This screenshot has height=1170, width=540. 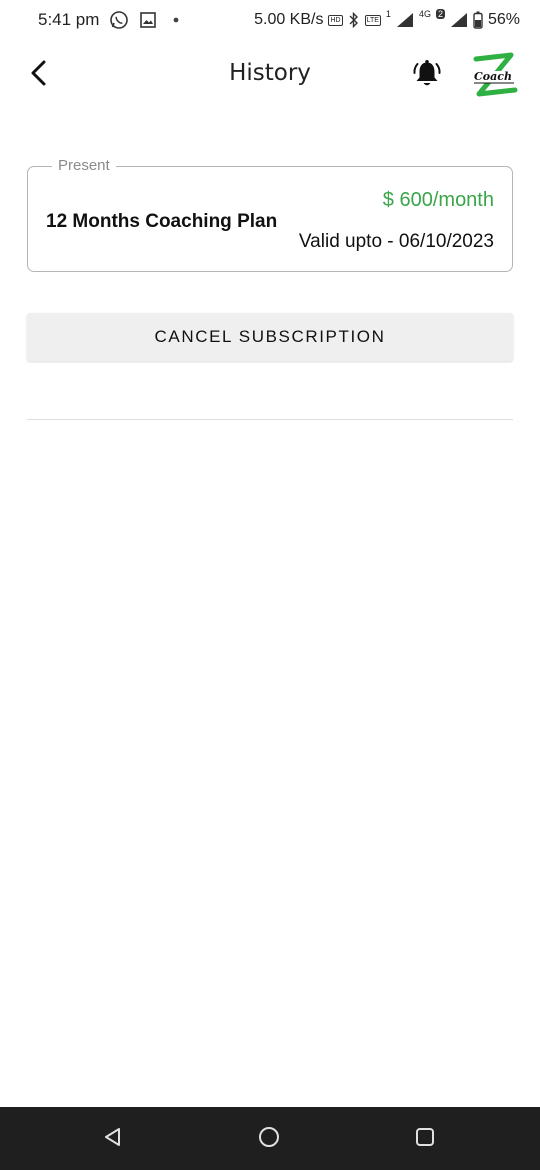 I want to click on nav-recents-button, so click(x=425, y=1139).